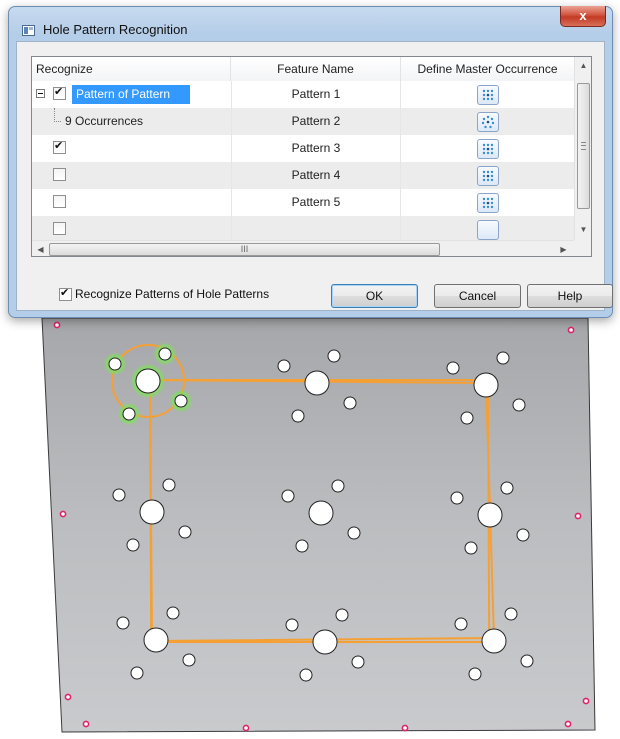 The image size is (620, 739). Describe the element at coordinates (172, 294) in the screenshot. I see `recognize-patterns-label: Recognize Patterns of Hole Patterns` at that location.